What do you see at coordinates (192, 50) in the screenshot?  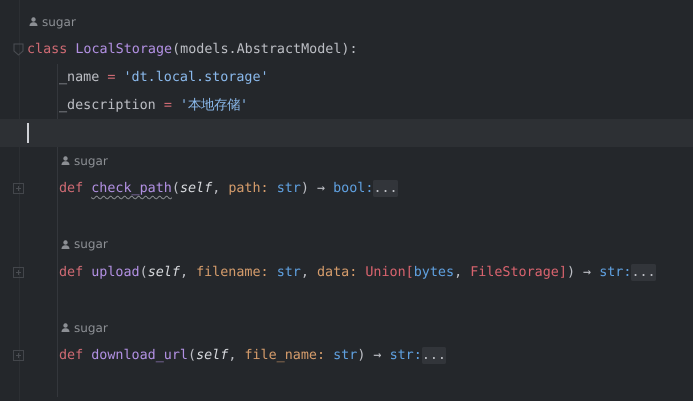 I see `code-line: class LocalStorage(models.AbstractModel):` at bounding box center [192, 50].